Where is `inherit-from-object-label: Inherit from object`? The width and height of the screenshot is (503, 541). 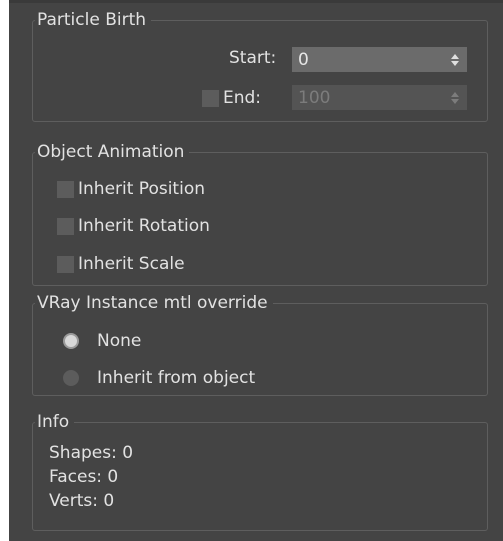
inherit-from-object-label: Inherit from object is located at coordinates (176, 378).